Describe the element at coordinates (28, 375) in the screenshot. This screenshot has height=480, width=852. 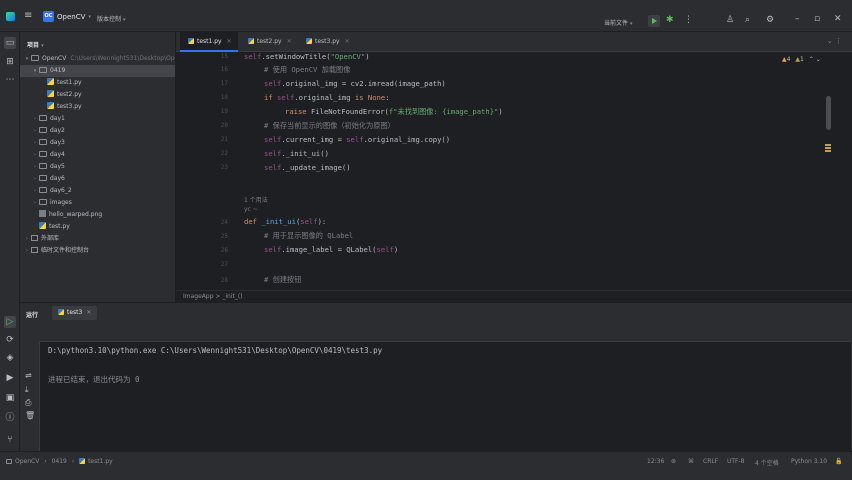
I see `soft-wrap-icon: ⇌` at that location.